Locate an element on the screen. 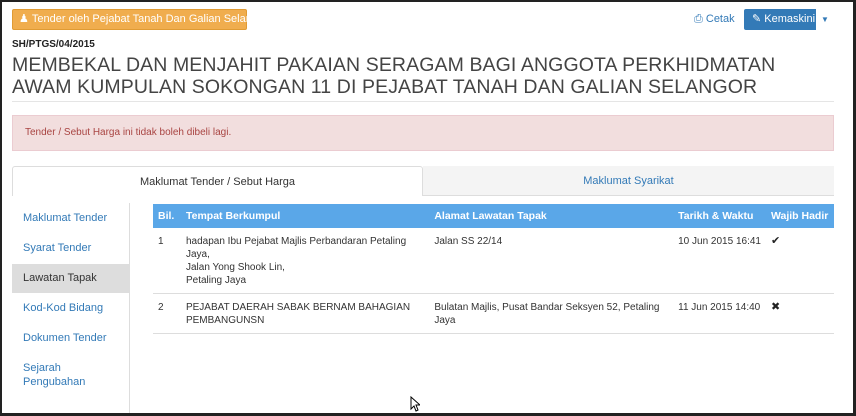 The image size is (856, 416). users-icon: ♟ is located at coordinates (24, 19).